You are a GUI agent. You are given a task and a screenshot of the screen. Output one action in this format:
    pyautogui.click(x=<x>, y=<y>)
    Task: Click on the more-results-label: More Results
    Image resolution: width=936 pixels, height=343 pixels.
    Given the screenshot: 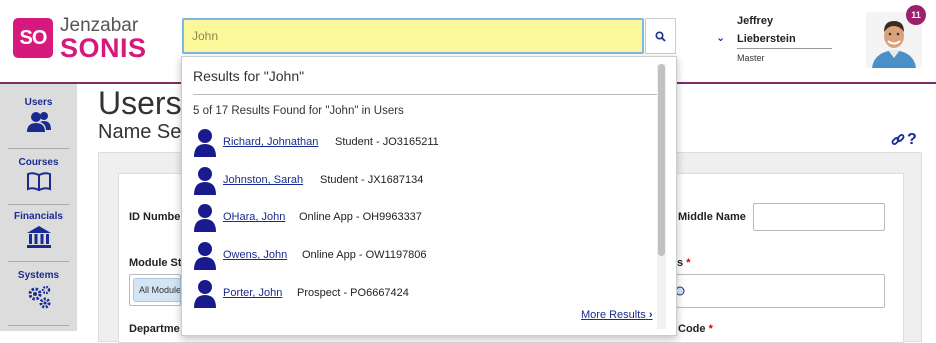 What is the action you would take?
    pyautogui.click(x=613, y=315)
    